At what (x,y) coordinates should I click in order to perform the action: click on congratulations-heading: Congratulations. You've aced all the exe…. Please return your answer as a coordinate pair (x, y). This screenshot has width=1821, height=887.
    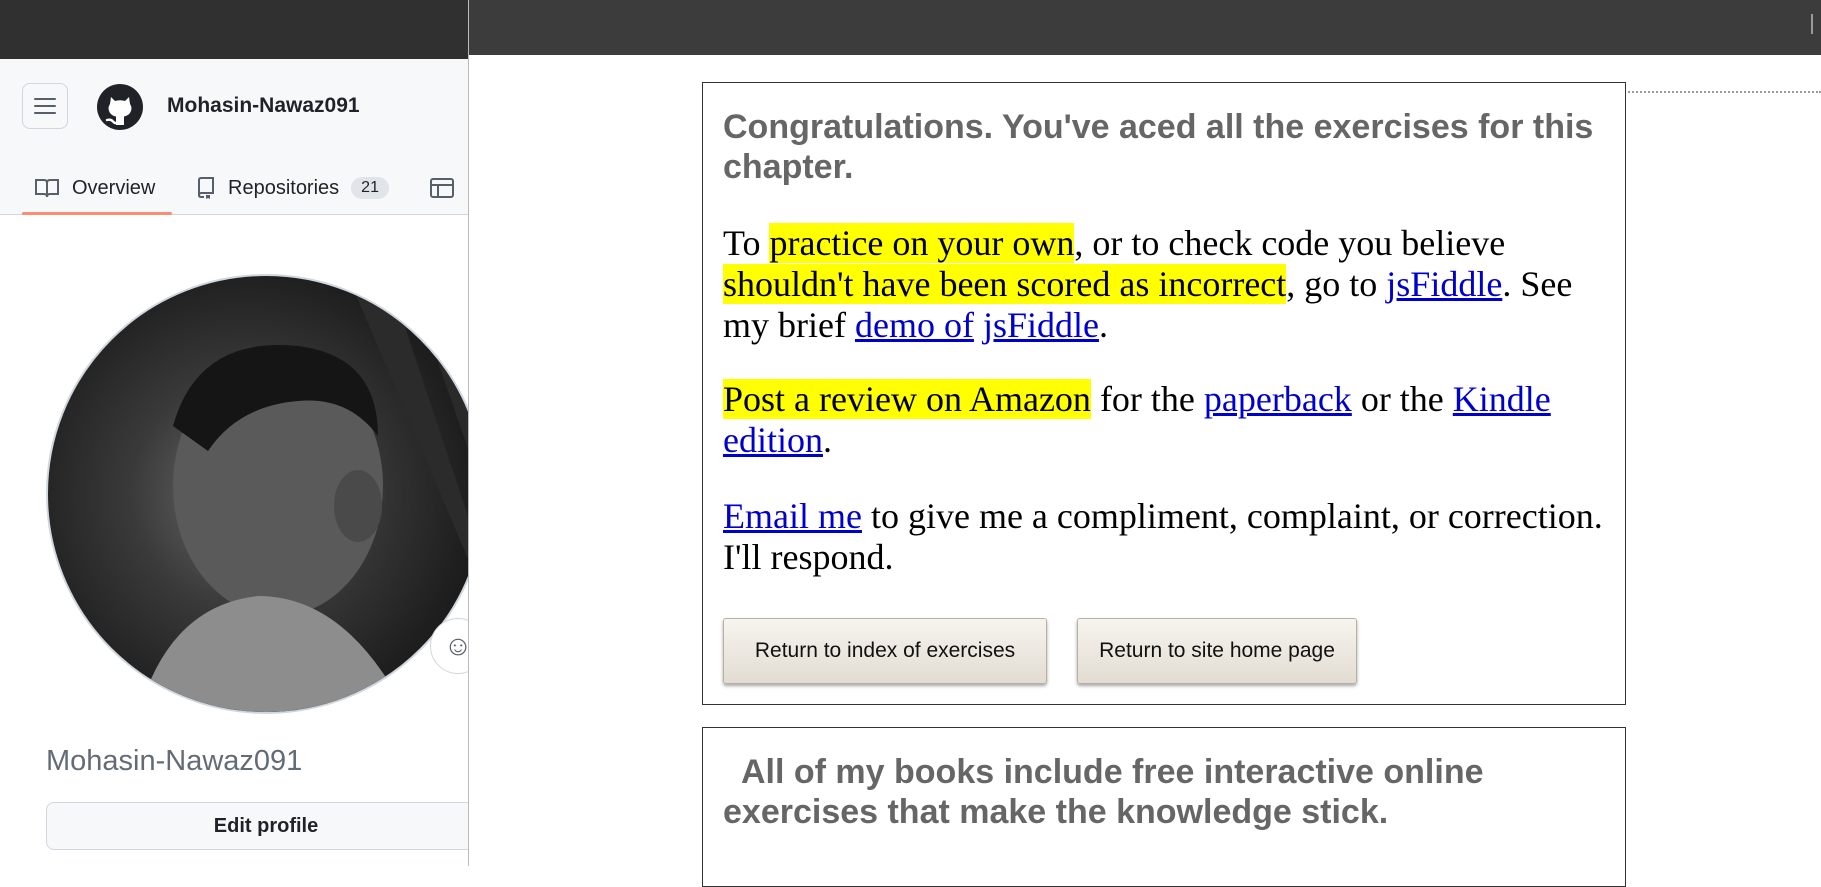
    Looking at the image, I should click on (1158, 147).